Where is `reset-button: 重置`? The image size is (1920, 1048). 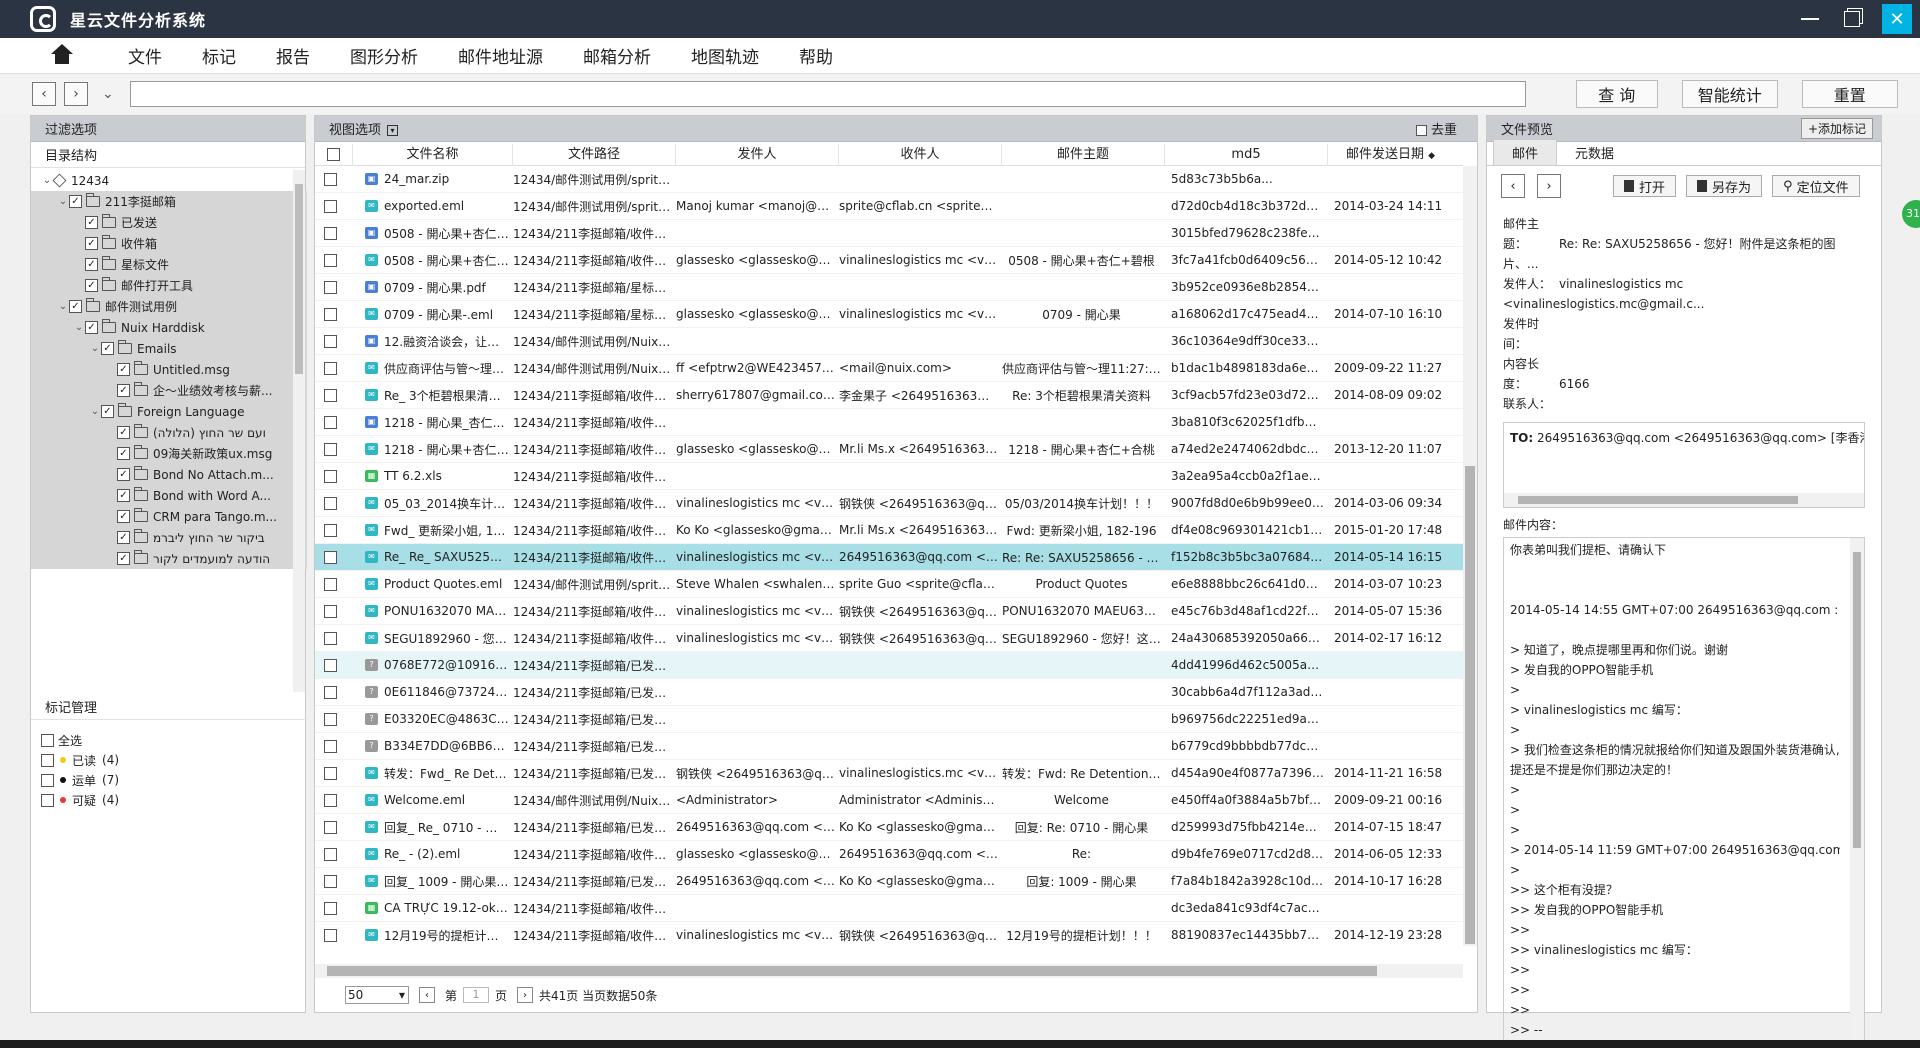 reset-button: 重置 is located at coordinates (1849, 94).